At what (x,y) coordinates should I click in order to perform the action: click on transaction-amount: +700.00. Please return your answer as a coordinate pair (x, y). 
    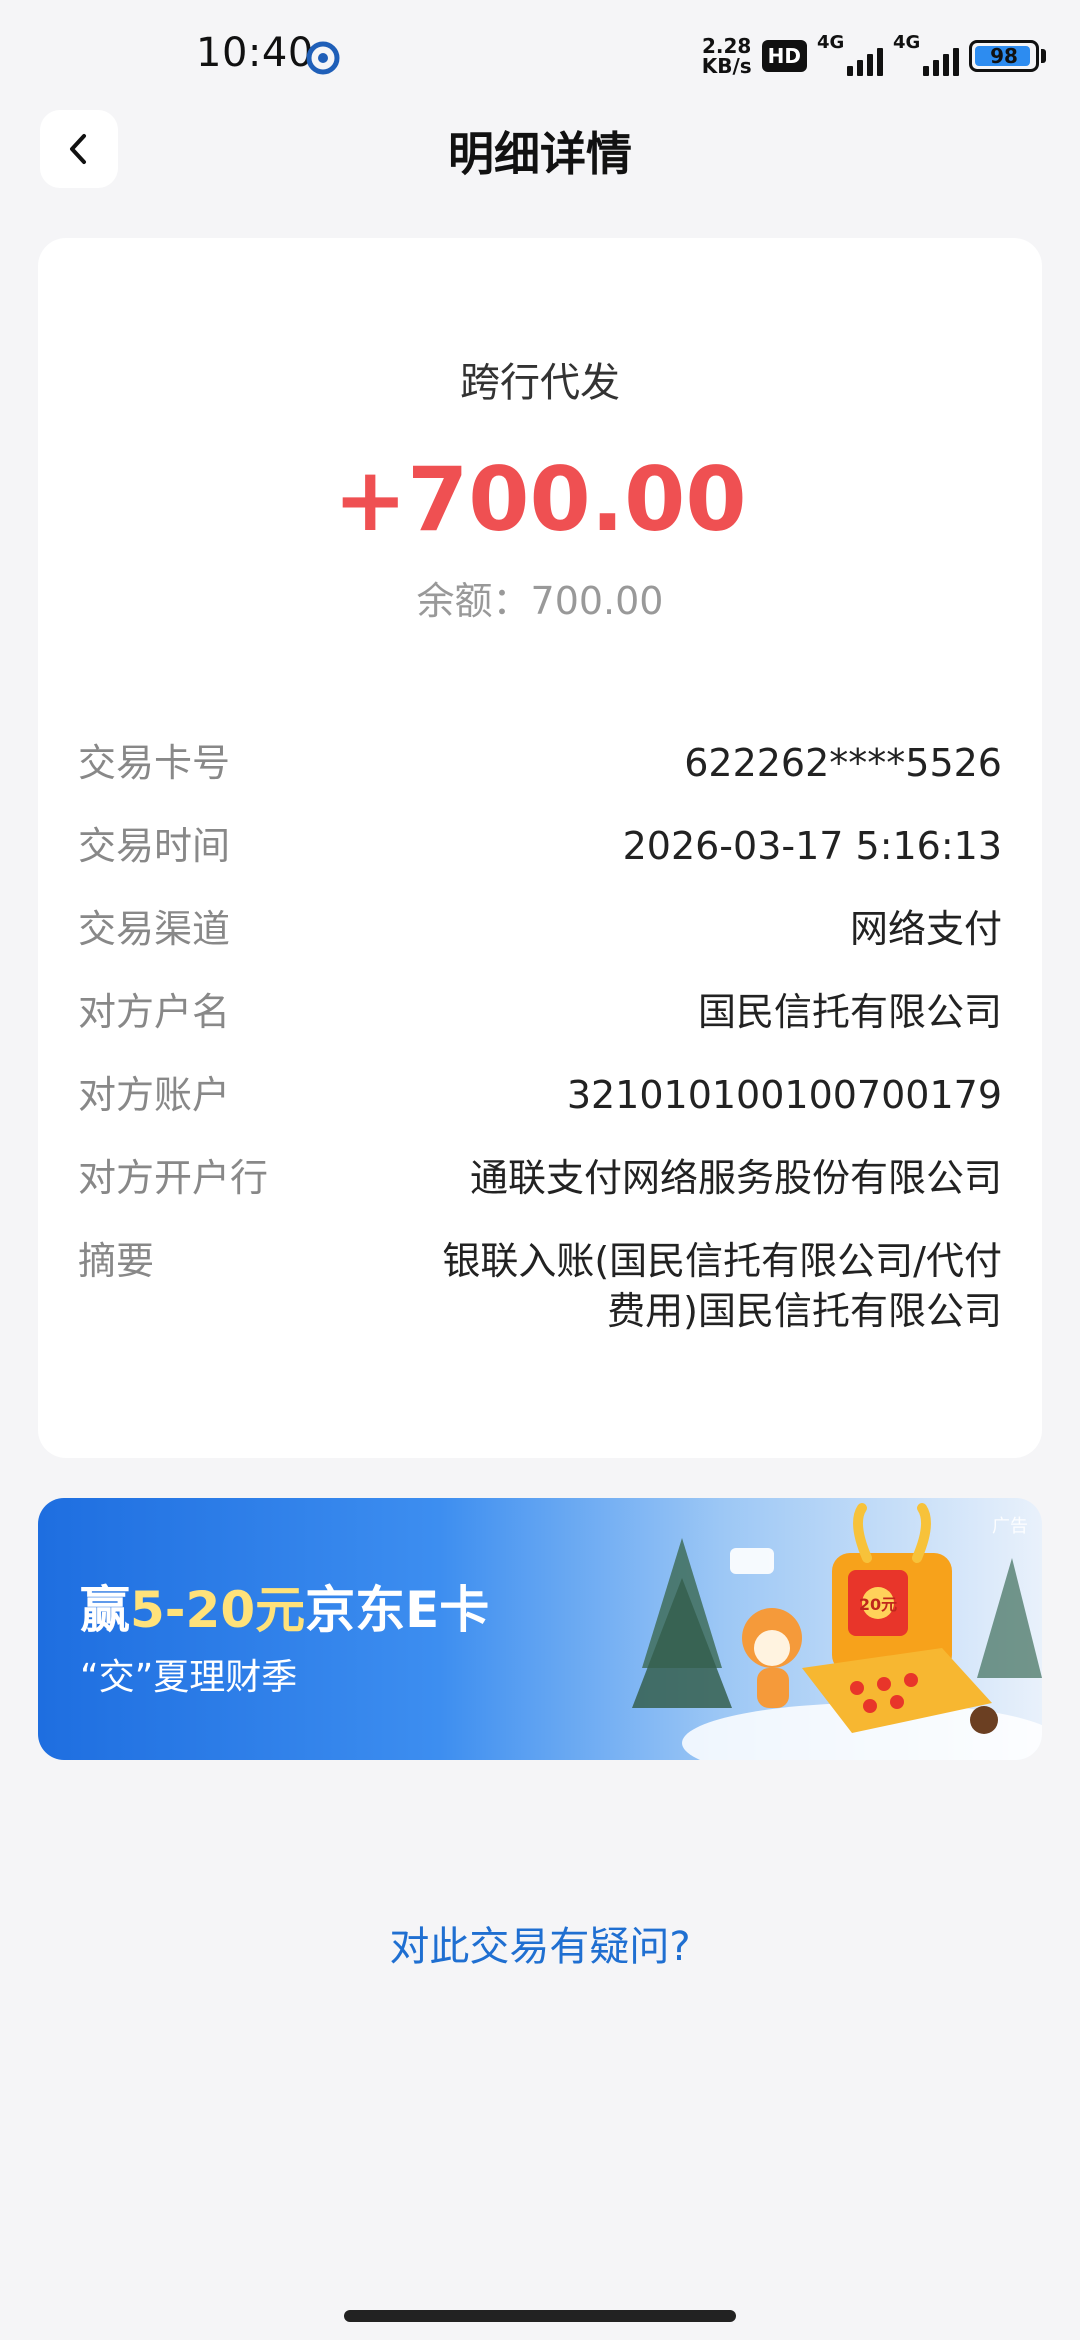
    Looking at the image, I should click on (540, 499).